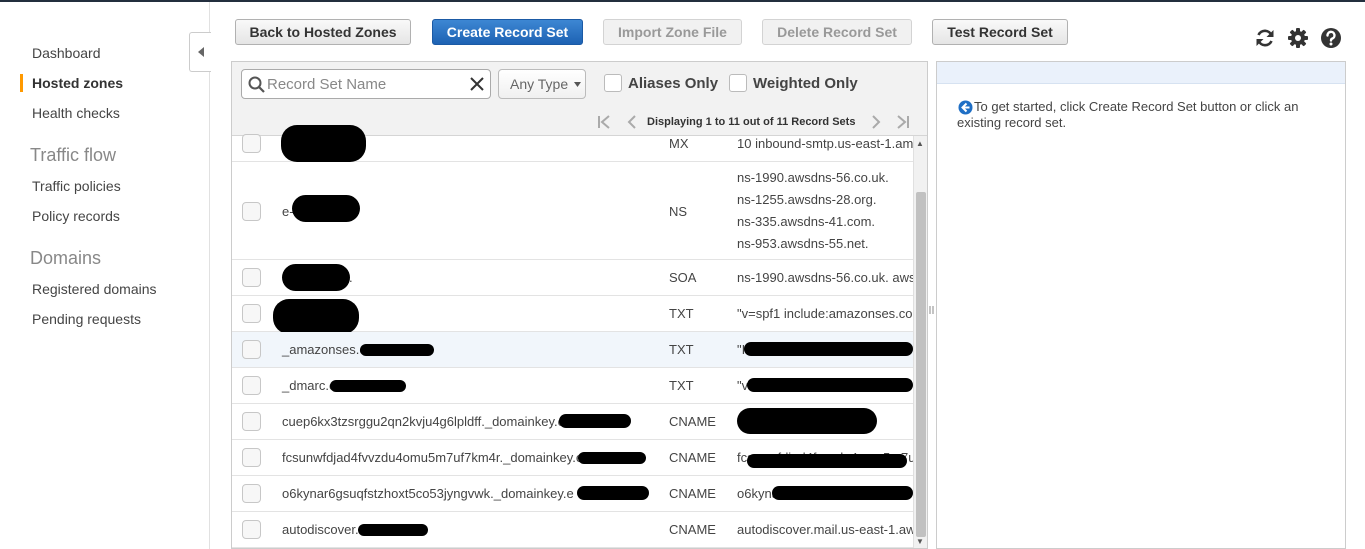  Describe the element at coordinates (76, 216) in the screenshot. I see `sidebar-item-policy-records: Policy records` at that location.